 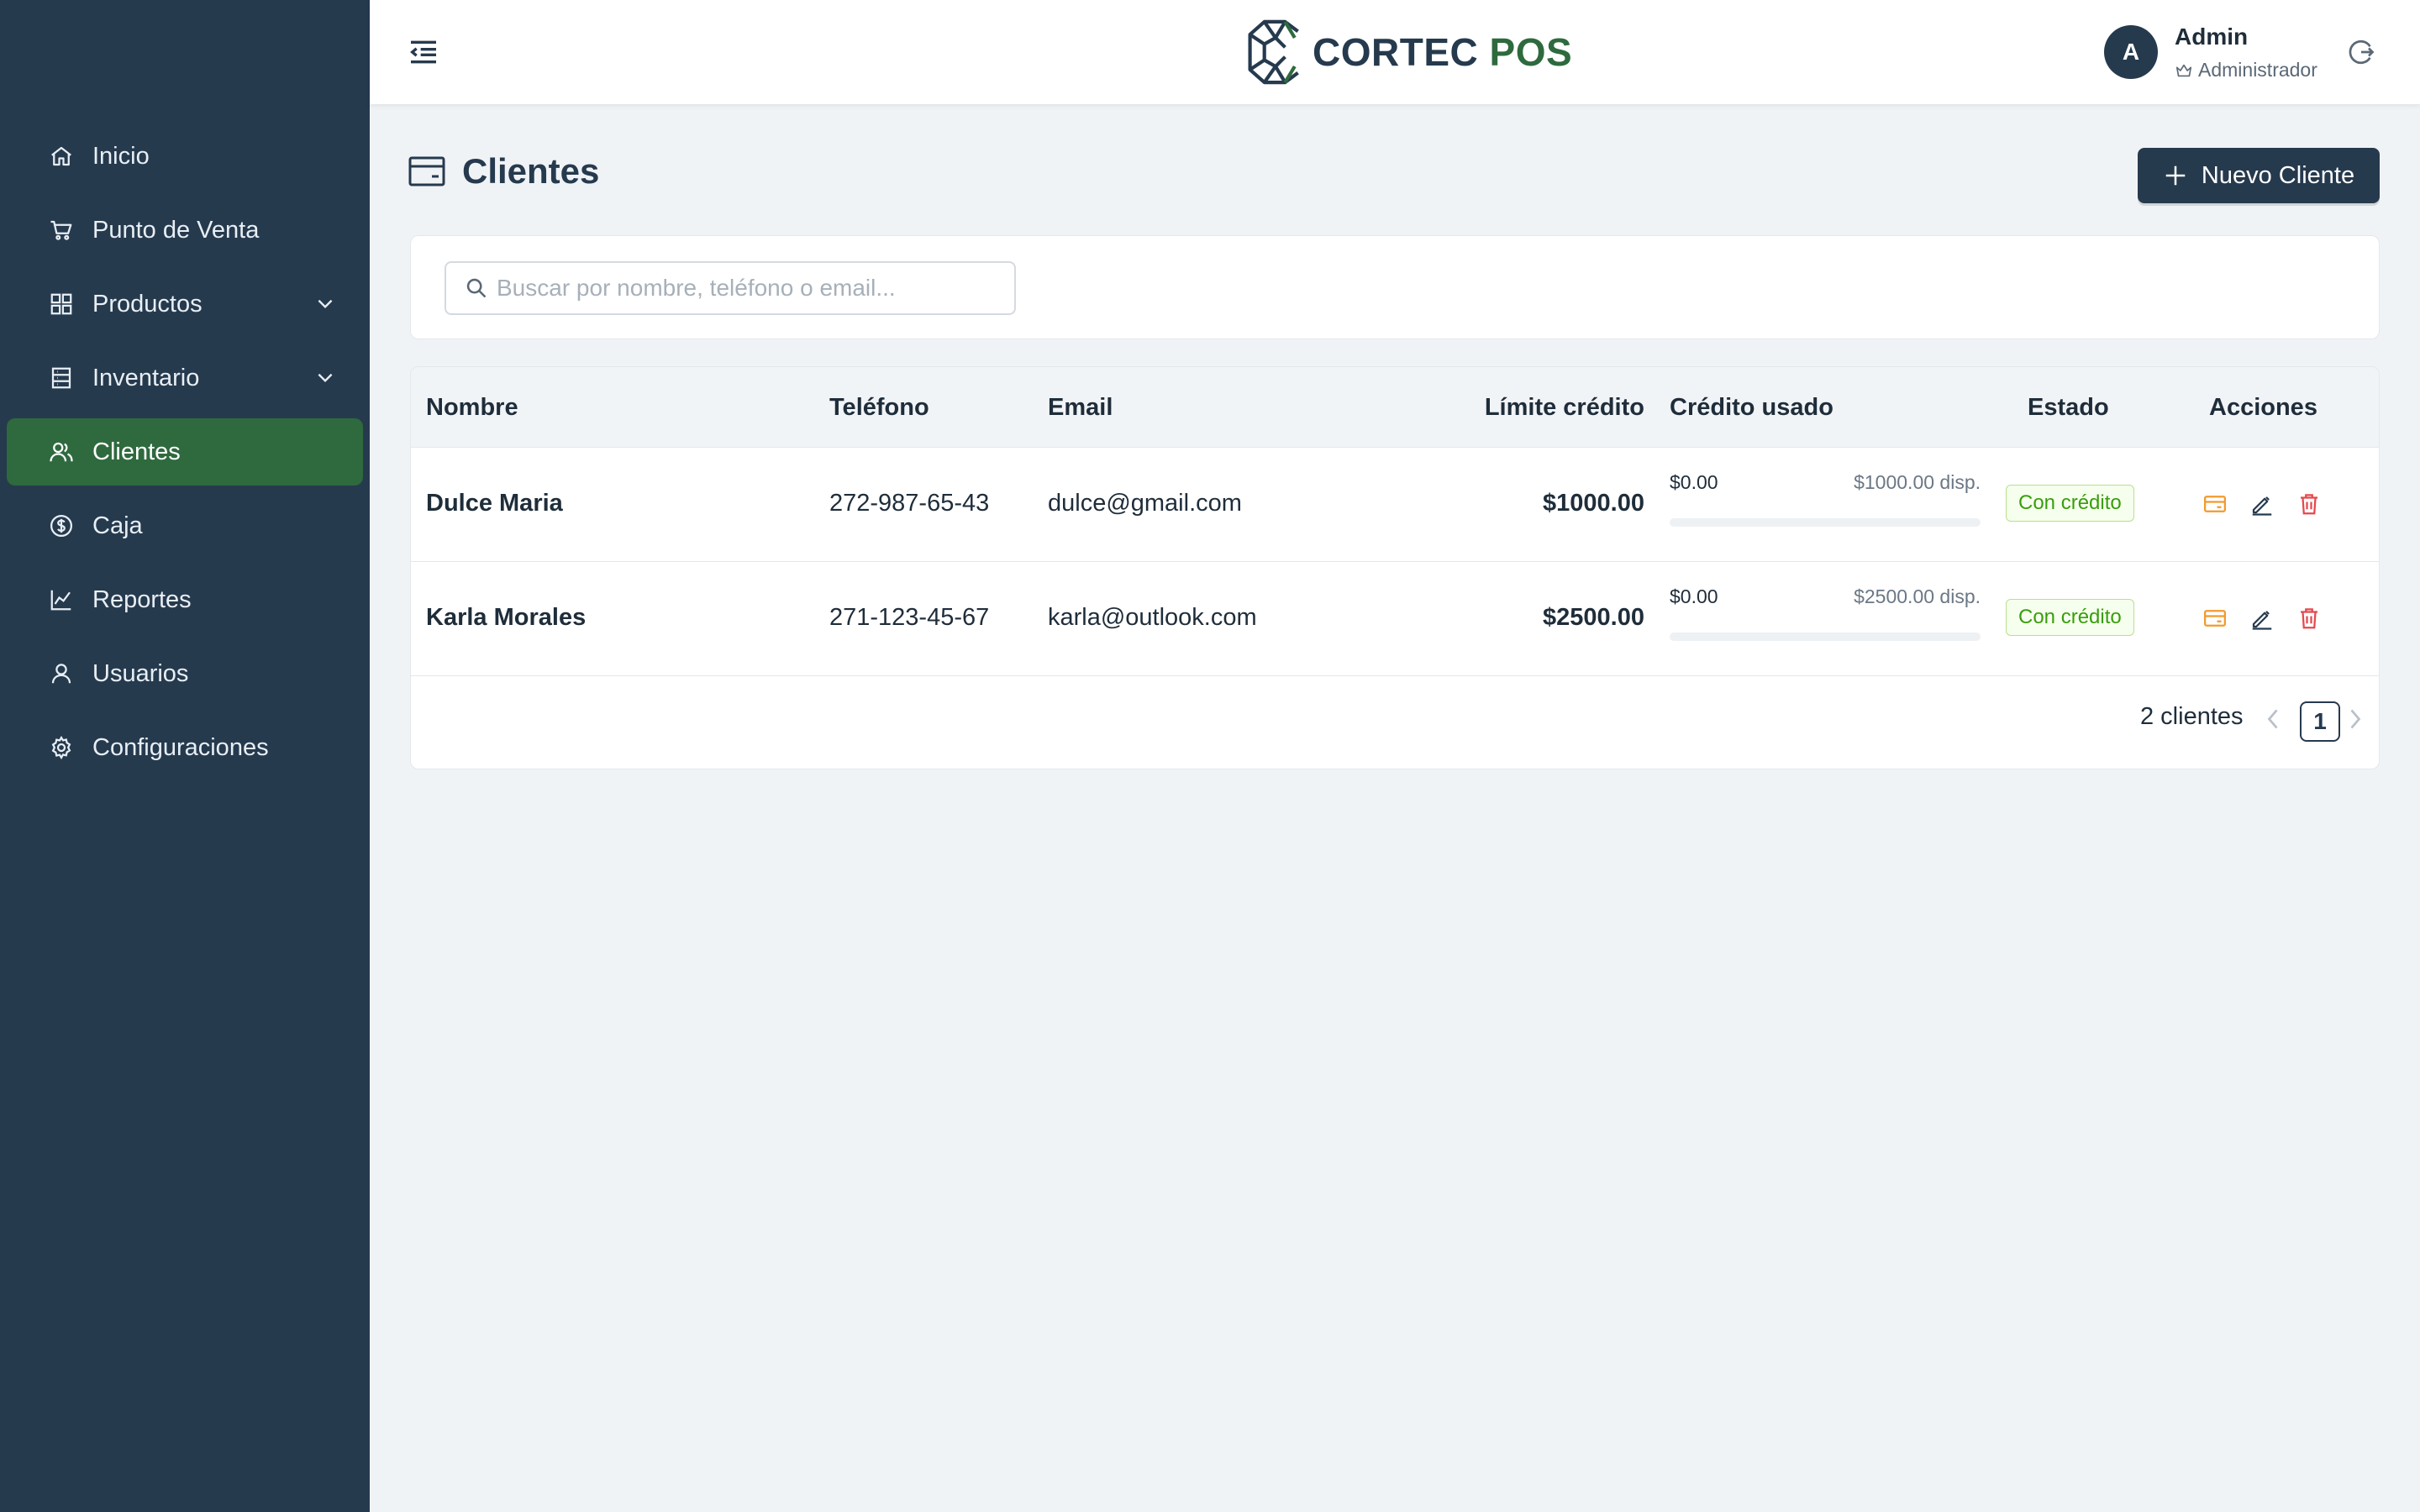 What do you see at coordinates (62, 156) in the screenshot?
I see `home-icon` at bounding box center [62, 156].